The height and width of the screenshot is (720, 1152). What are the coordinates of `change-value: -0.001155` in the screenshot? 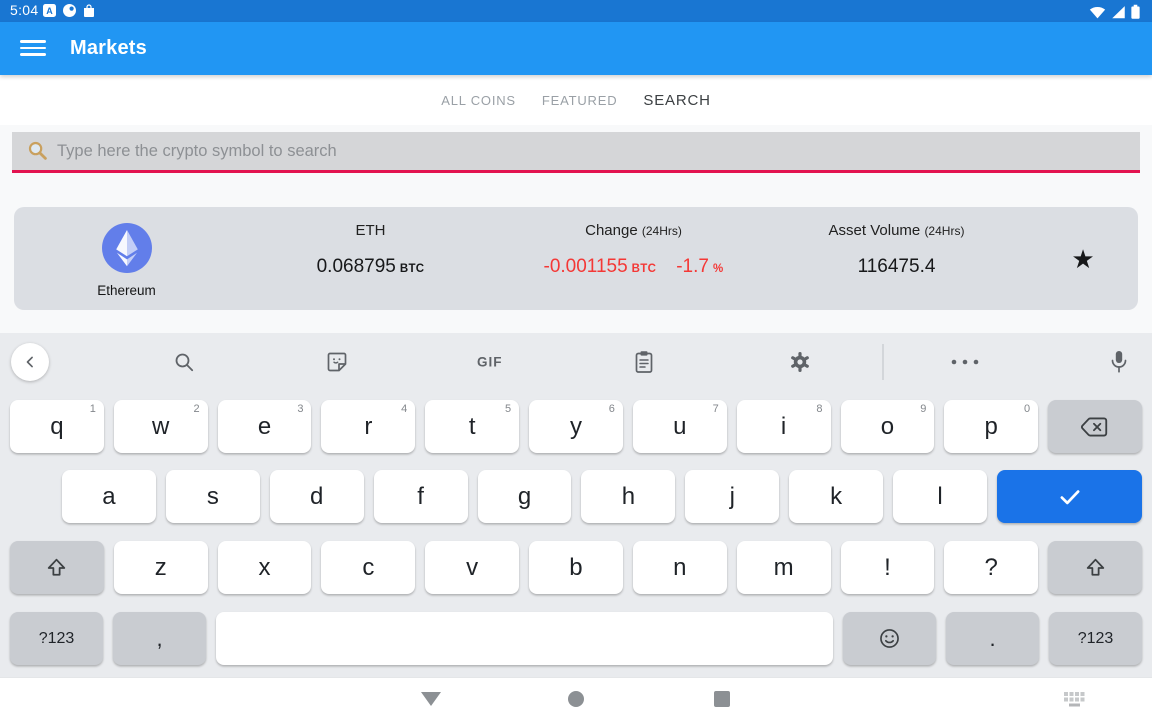 It's located at (585, 266).